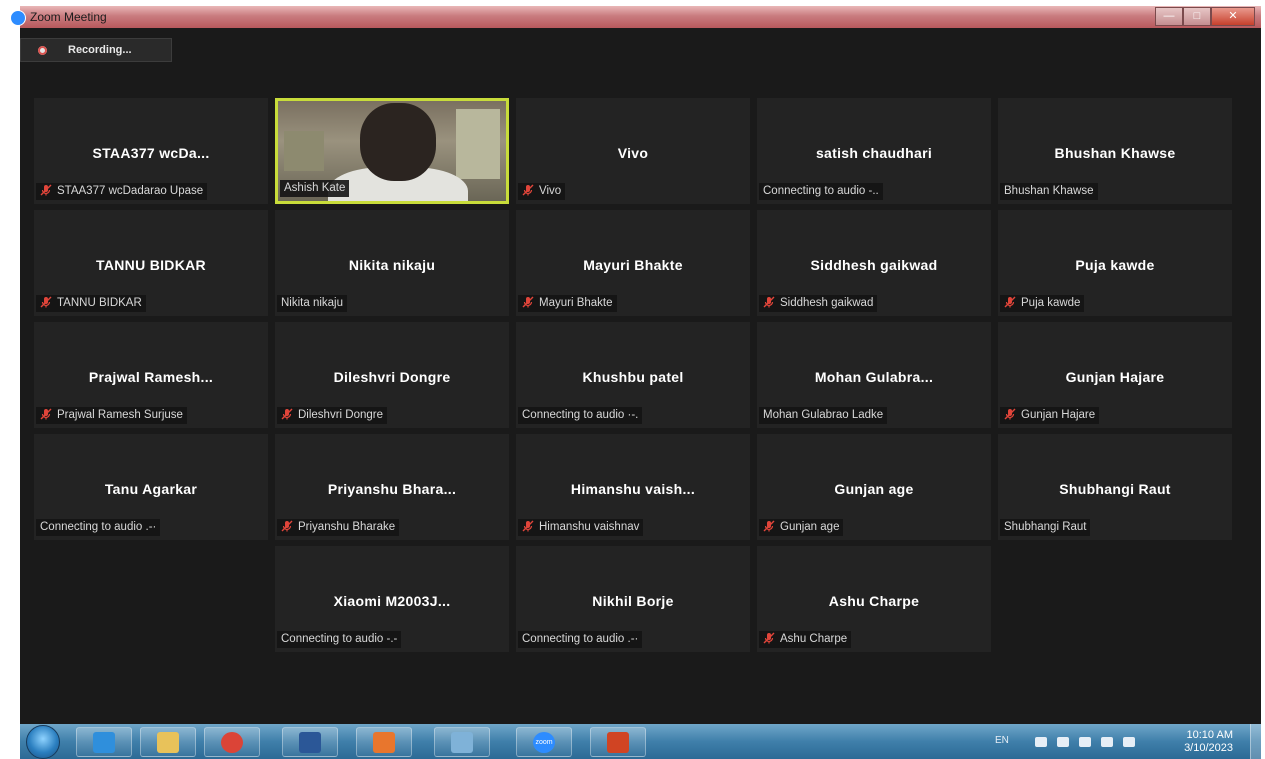  I want to click on participant-tile: Khushbu patel Connecting to audio ·-., so click(633, 375).